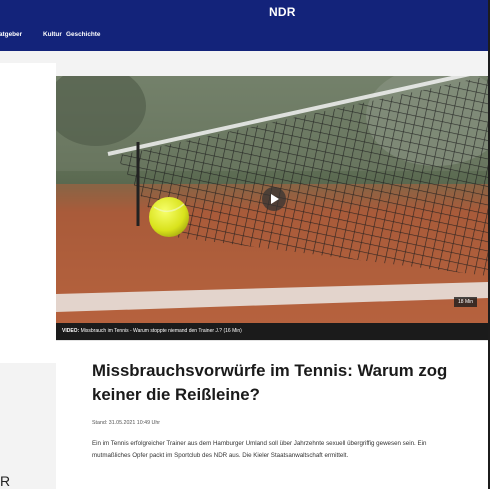 The height and width of the screenshot is (489, 490). What do you see at coordinates (466, 302) in the screenshot?
I see `duration-badge: 18 Min` at bounding box center [466, 302].